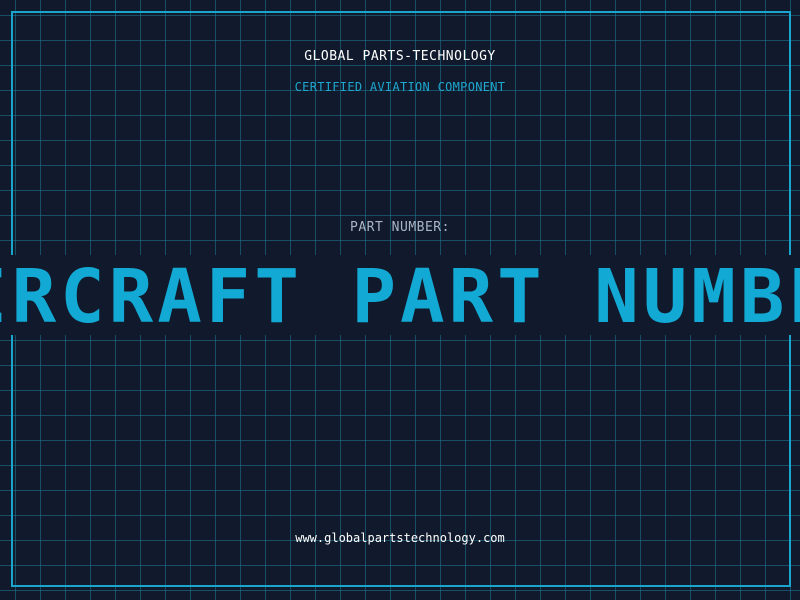 The width and height of the screenshot is (800, 600). Describe the element at coordinates (400, 227) in the screenshot. I see `part-number-label: PART NUMBER:` at that location.